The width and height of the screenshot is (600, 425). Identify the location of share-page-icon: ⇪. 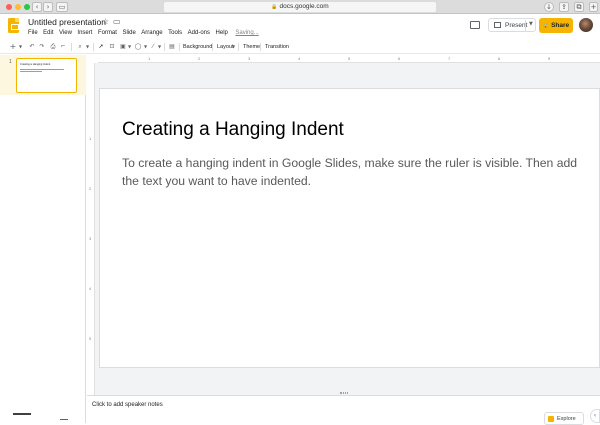
(564, 7).